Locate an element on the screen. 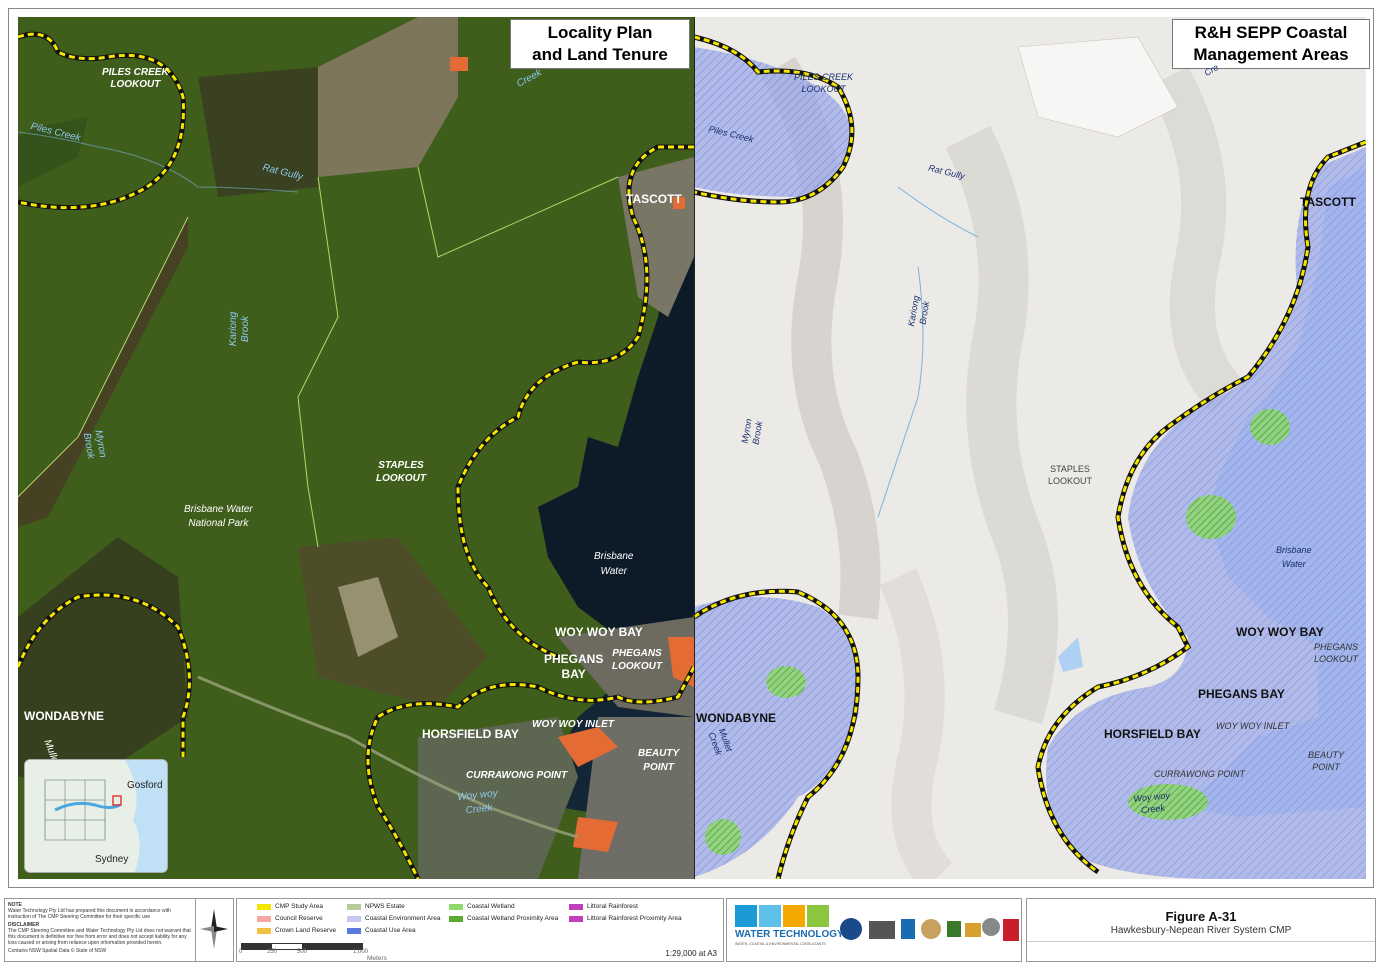  r-currawong-point-label: CURRAWONG POINT is located at coordinates (1199, 774).